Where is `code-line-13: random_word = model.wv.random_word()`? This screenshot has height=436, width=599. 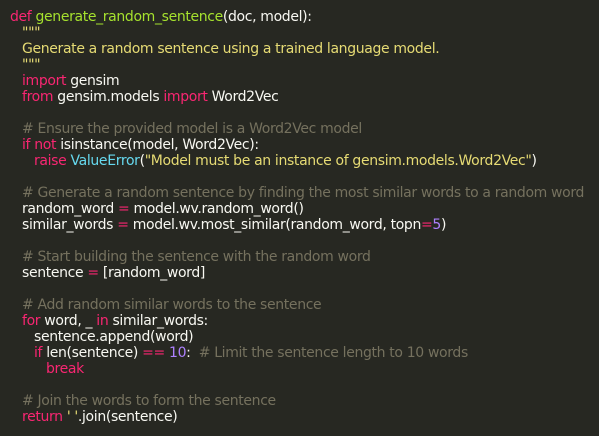
code-line-13: random_word = model.wv.random_word() is located at coordinates (304, 209).